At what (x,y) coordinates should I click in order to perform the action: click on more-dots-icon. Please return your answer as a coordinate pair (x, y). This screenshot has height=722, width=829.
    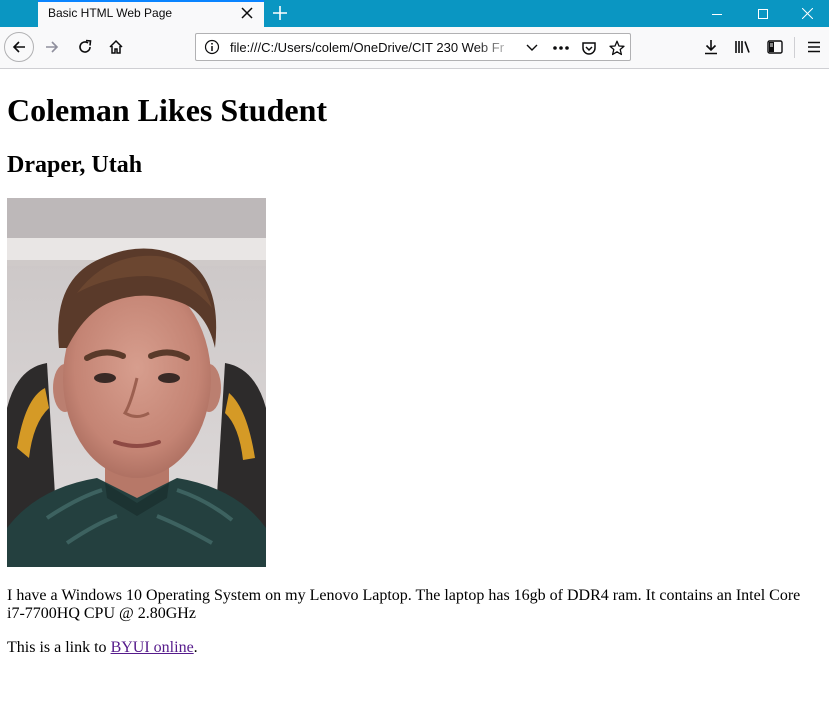
    Looking at the image, I should click on (561, 48).